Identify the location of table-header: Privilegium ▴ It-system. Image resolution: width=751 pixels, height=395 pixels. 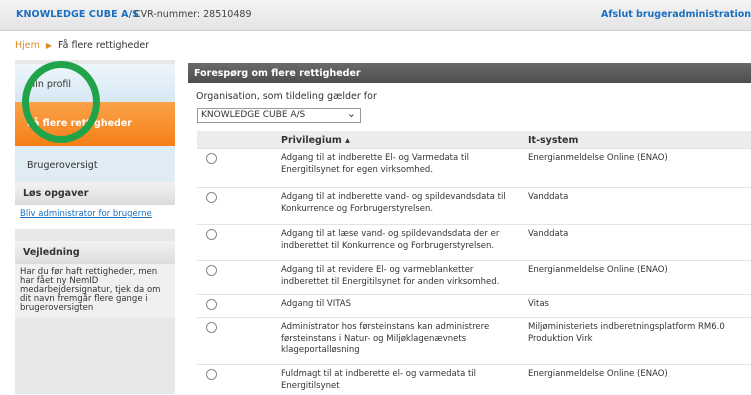
(474, 139).